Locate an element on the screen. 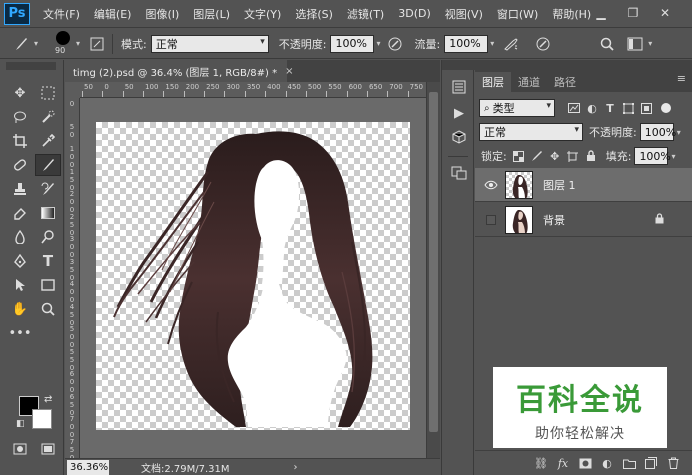 The height and width of the screenshot is (475, 692). brush-preset-icon is located at coordinates (21, 44).